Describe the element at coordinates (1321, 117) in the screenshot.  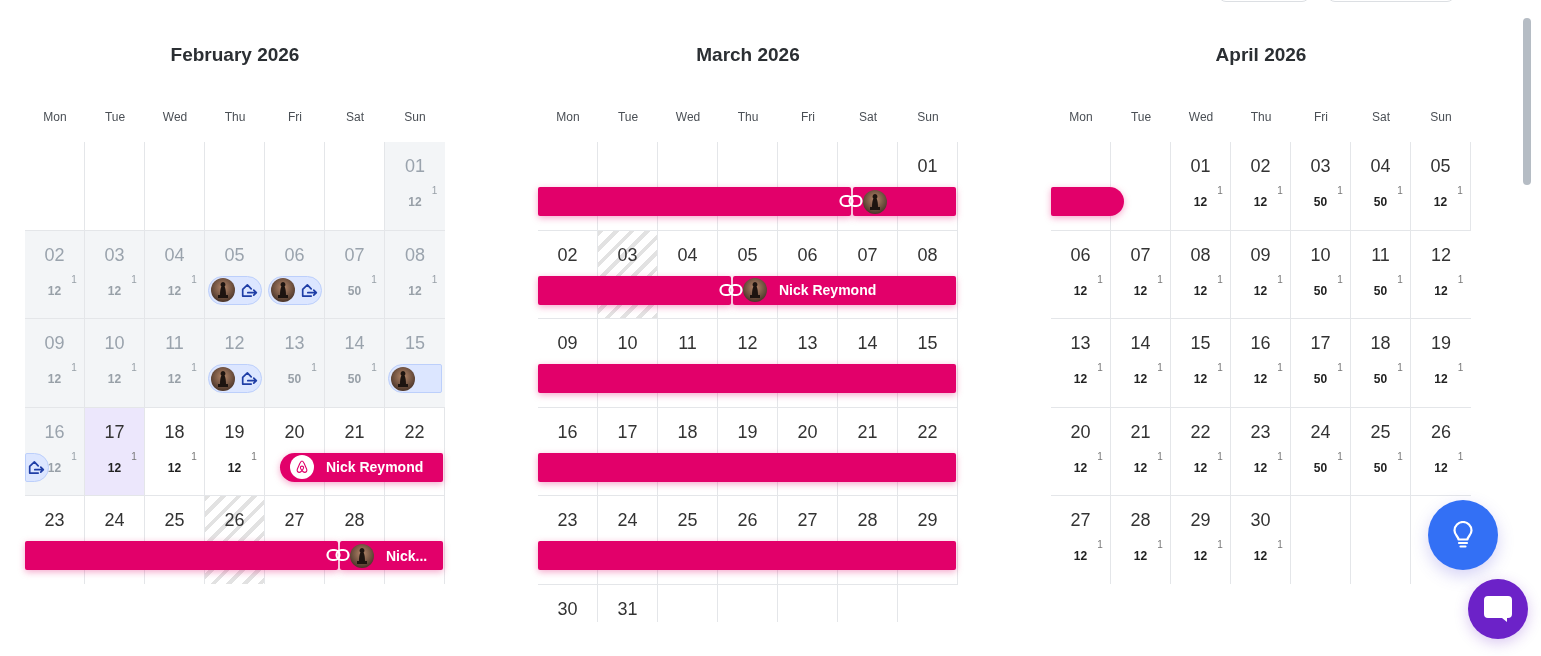
I see `weekday-label: Fri` at that location.